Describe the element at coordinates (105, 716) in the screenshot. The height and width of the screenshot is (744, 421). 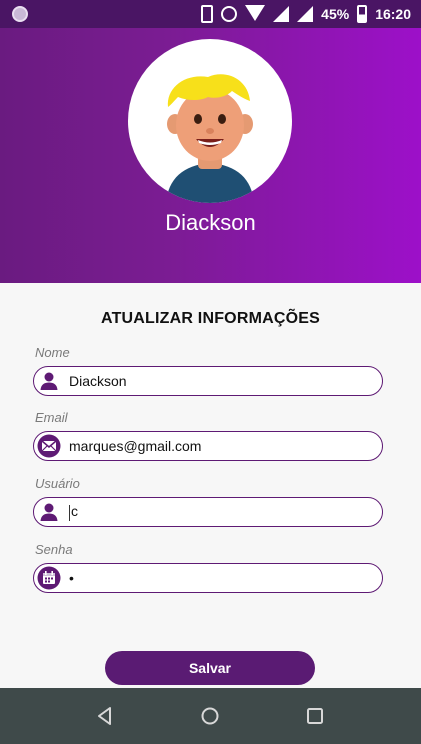
I see `back-icon` at that location.